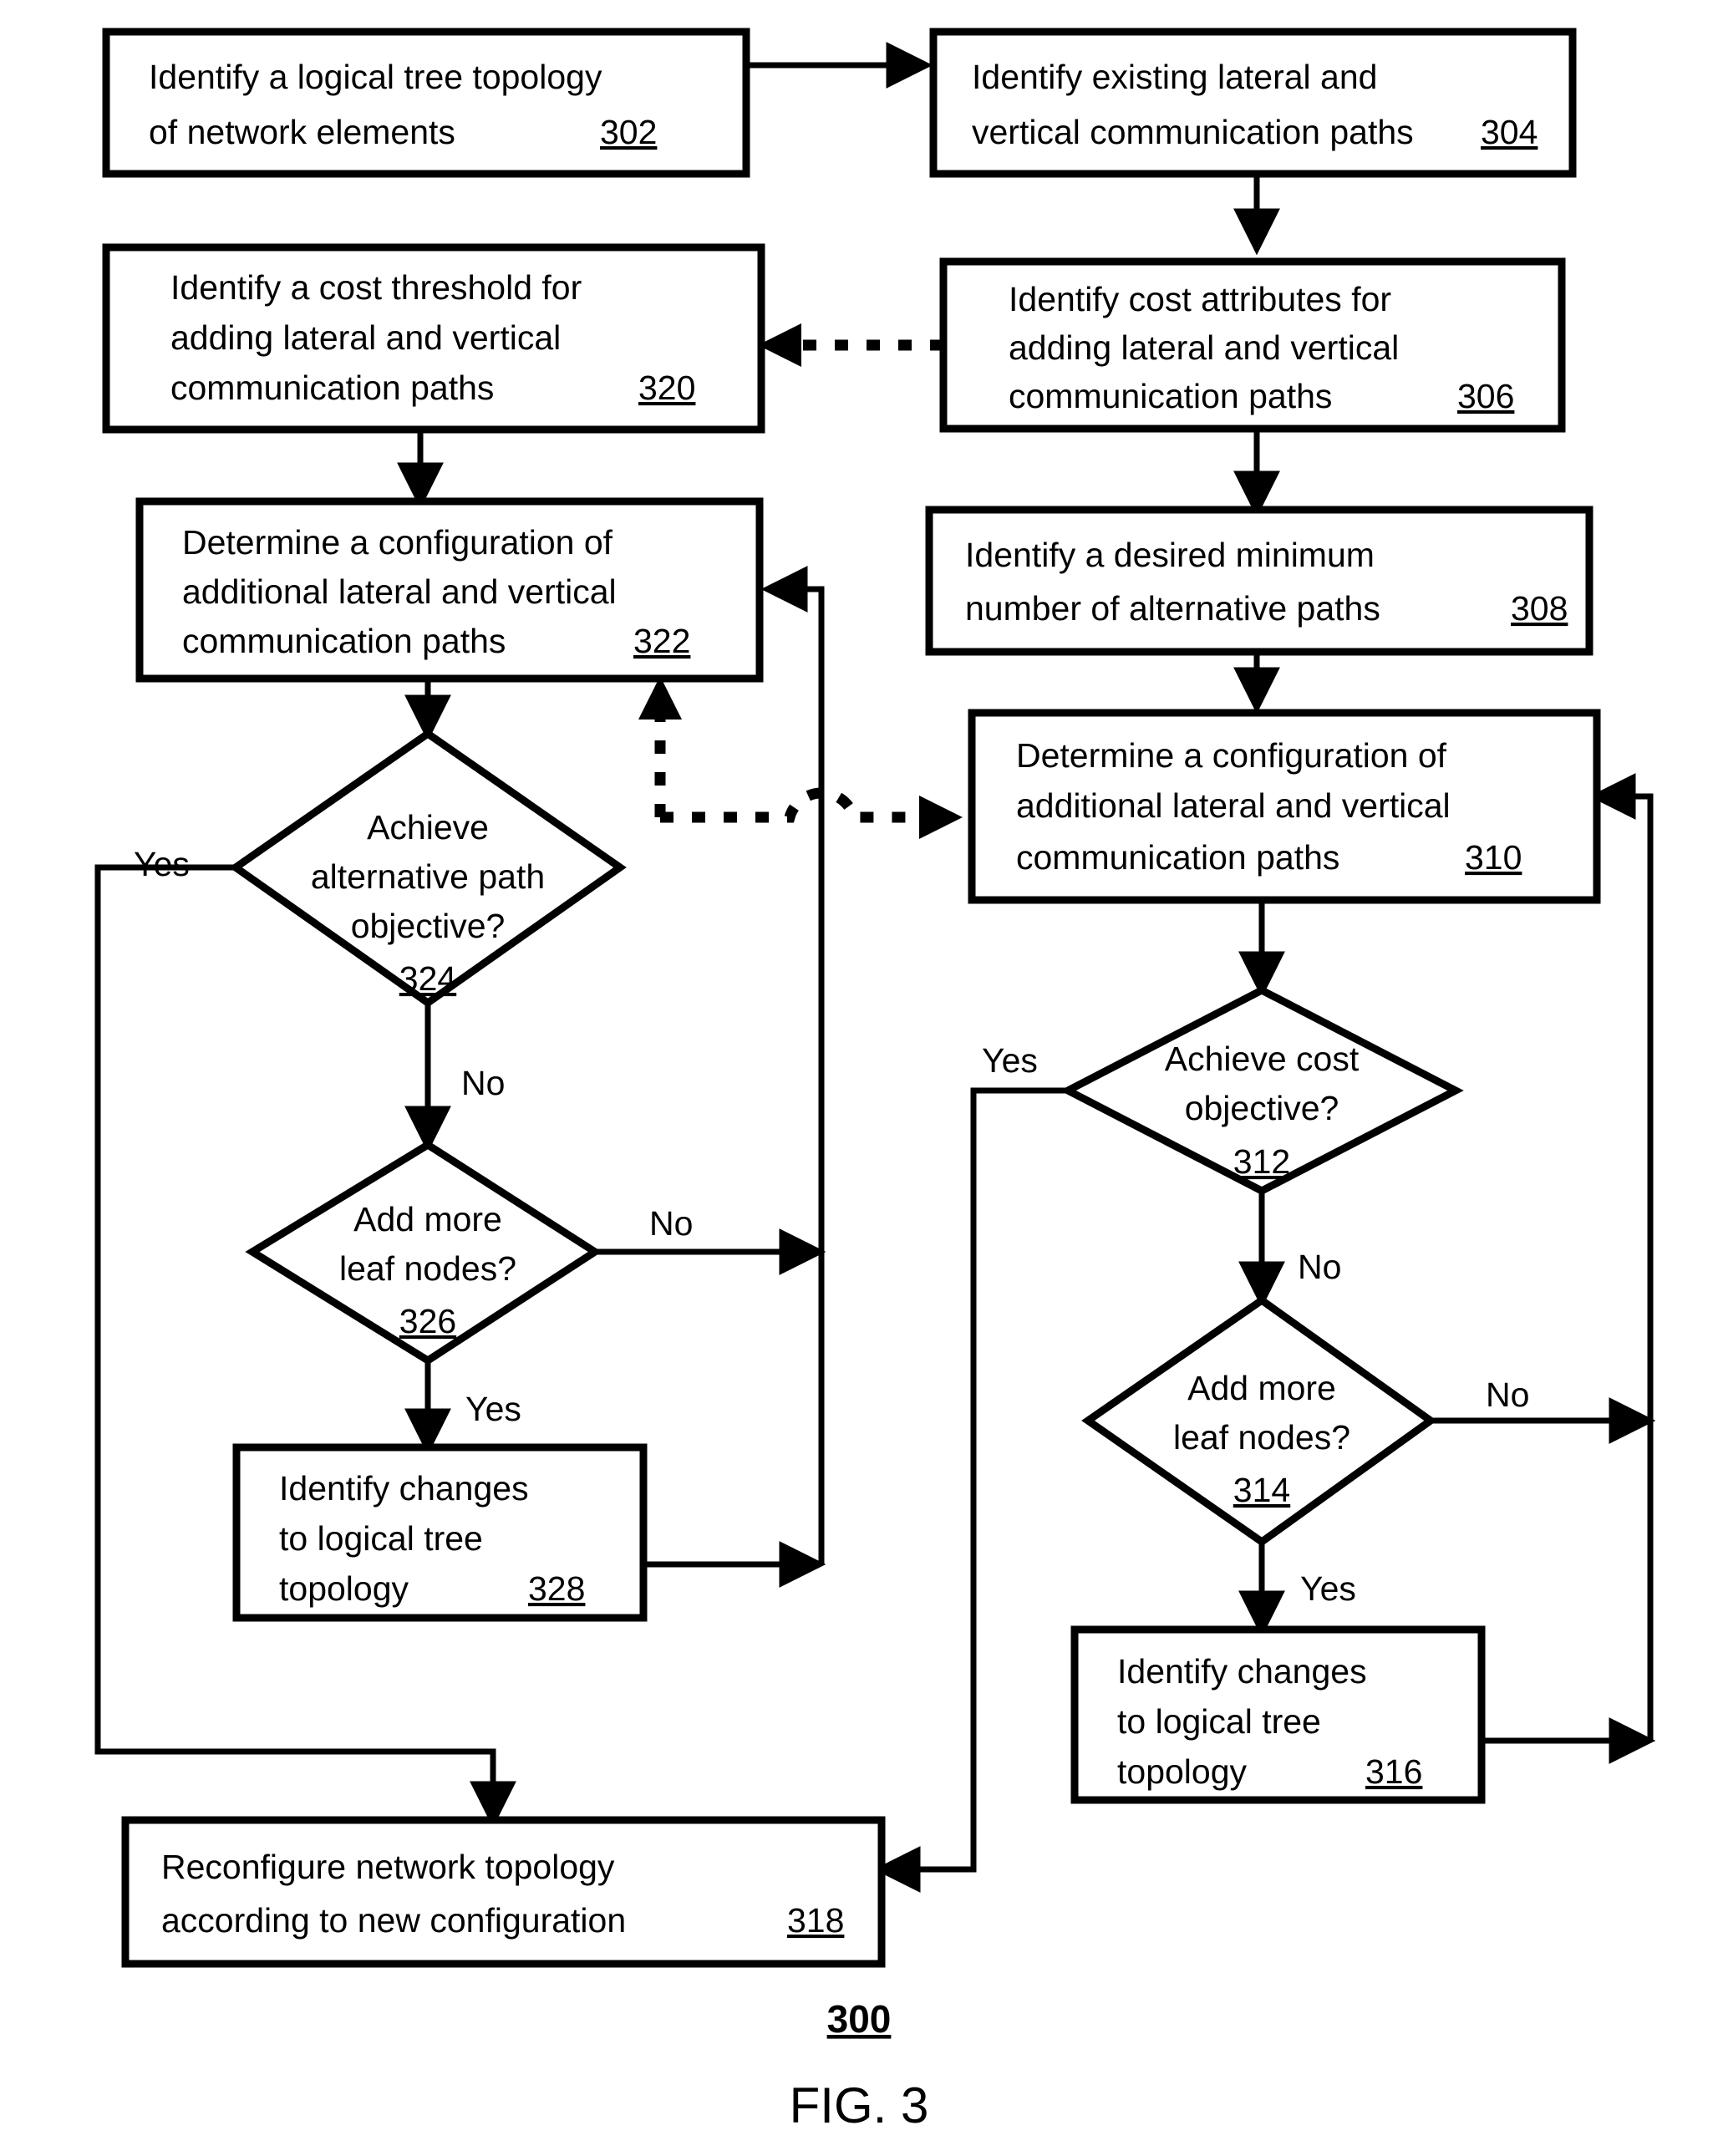  I want to click on node-312: Achieve cost objective? 312, so click(1262, 1090).